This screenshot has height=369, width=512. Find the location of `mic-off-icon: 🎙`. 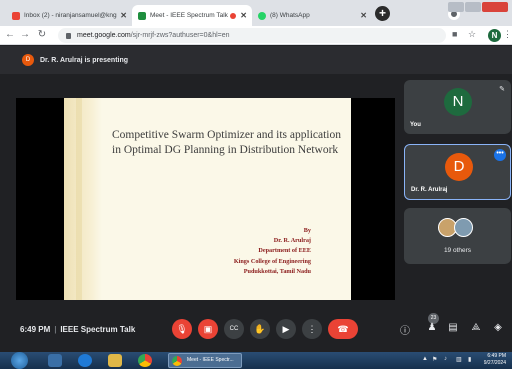

mic-off-icon: 🎙 is located at coordinates (182, 328).